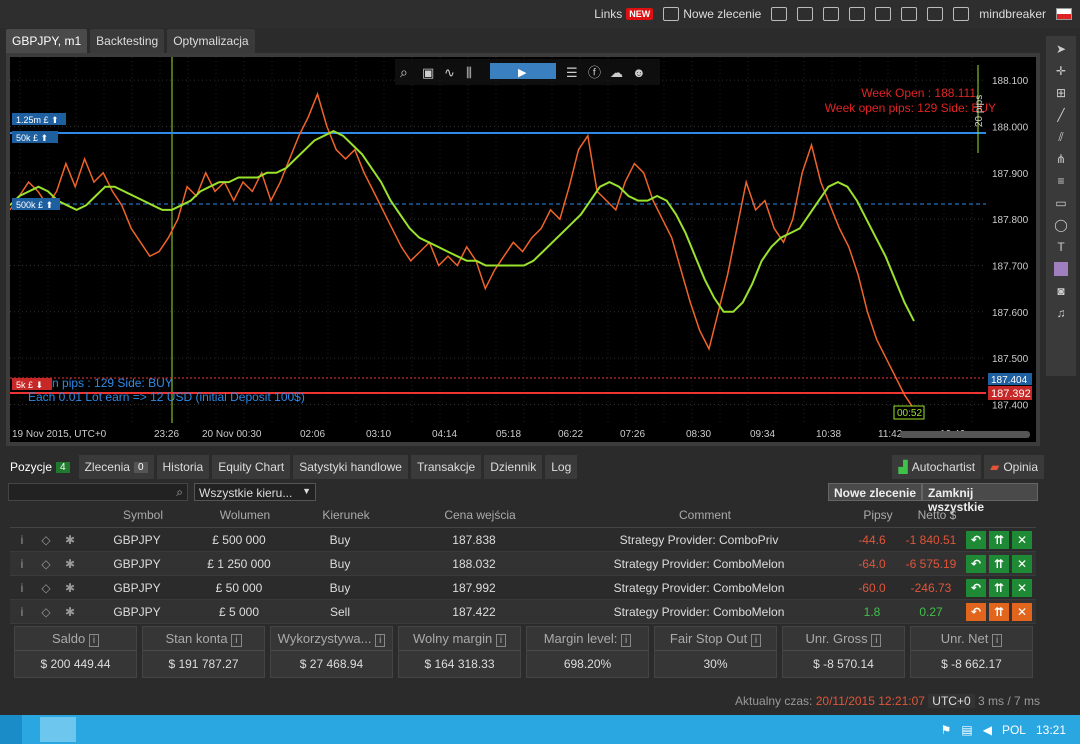 The height and width of the screenshot is (744, 1080). I want to click on close-all-button: Zamknij wszystkie, so click(980, 498).